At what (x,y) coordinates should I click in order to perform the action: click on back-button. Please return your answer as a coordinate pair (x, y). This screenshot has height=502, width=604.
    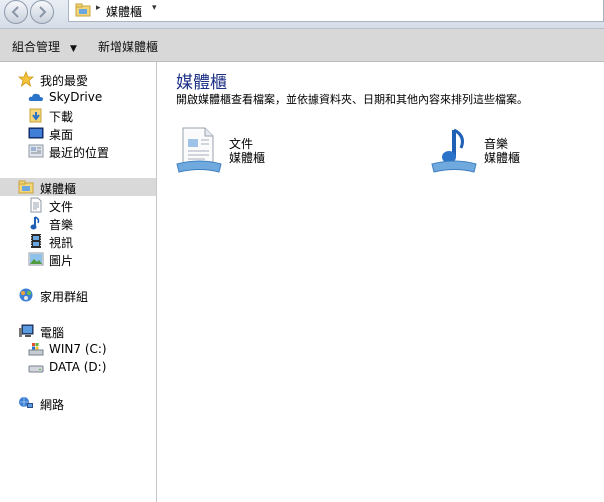
    Looking at the image, I should click on (16, 12).